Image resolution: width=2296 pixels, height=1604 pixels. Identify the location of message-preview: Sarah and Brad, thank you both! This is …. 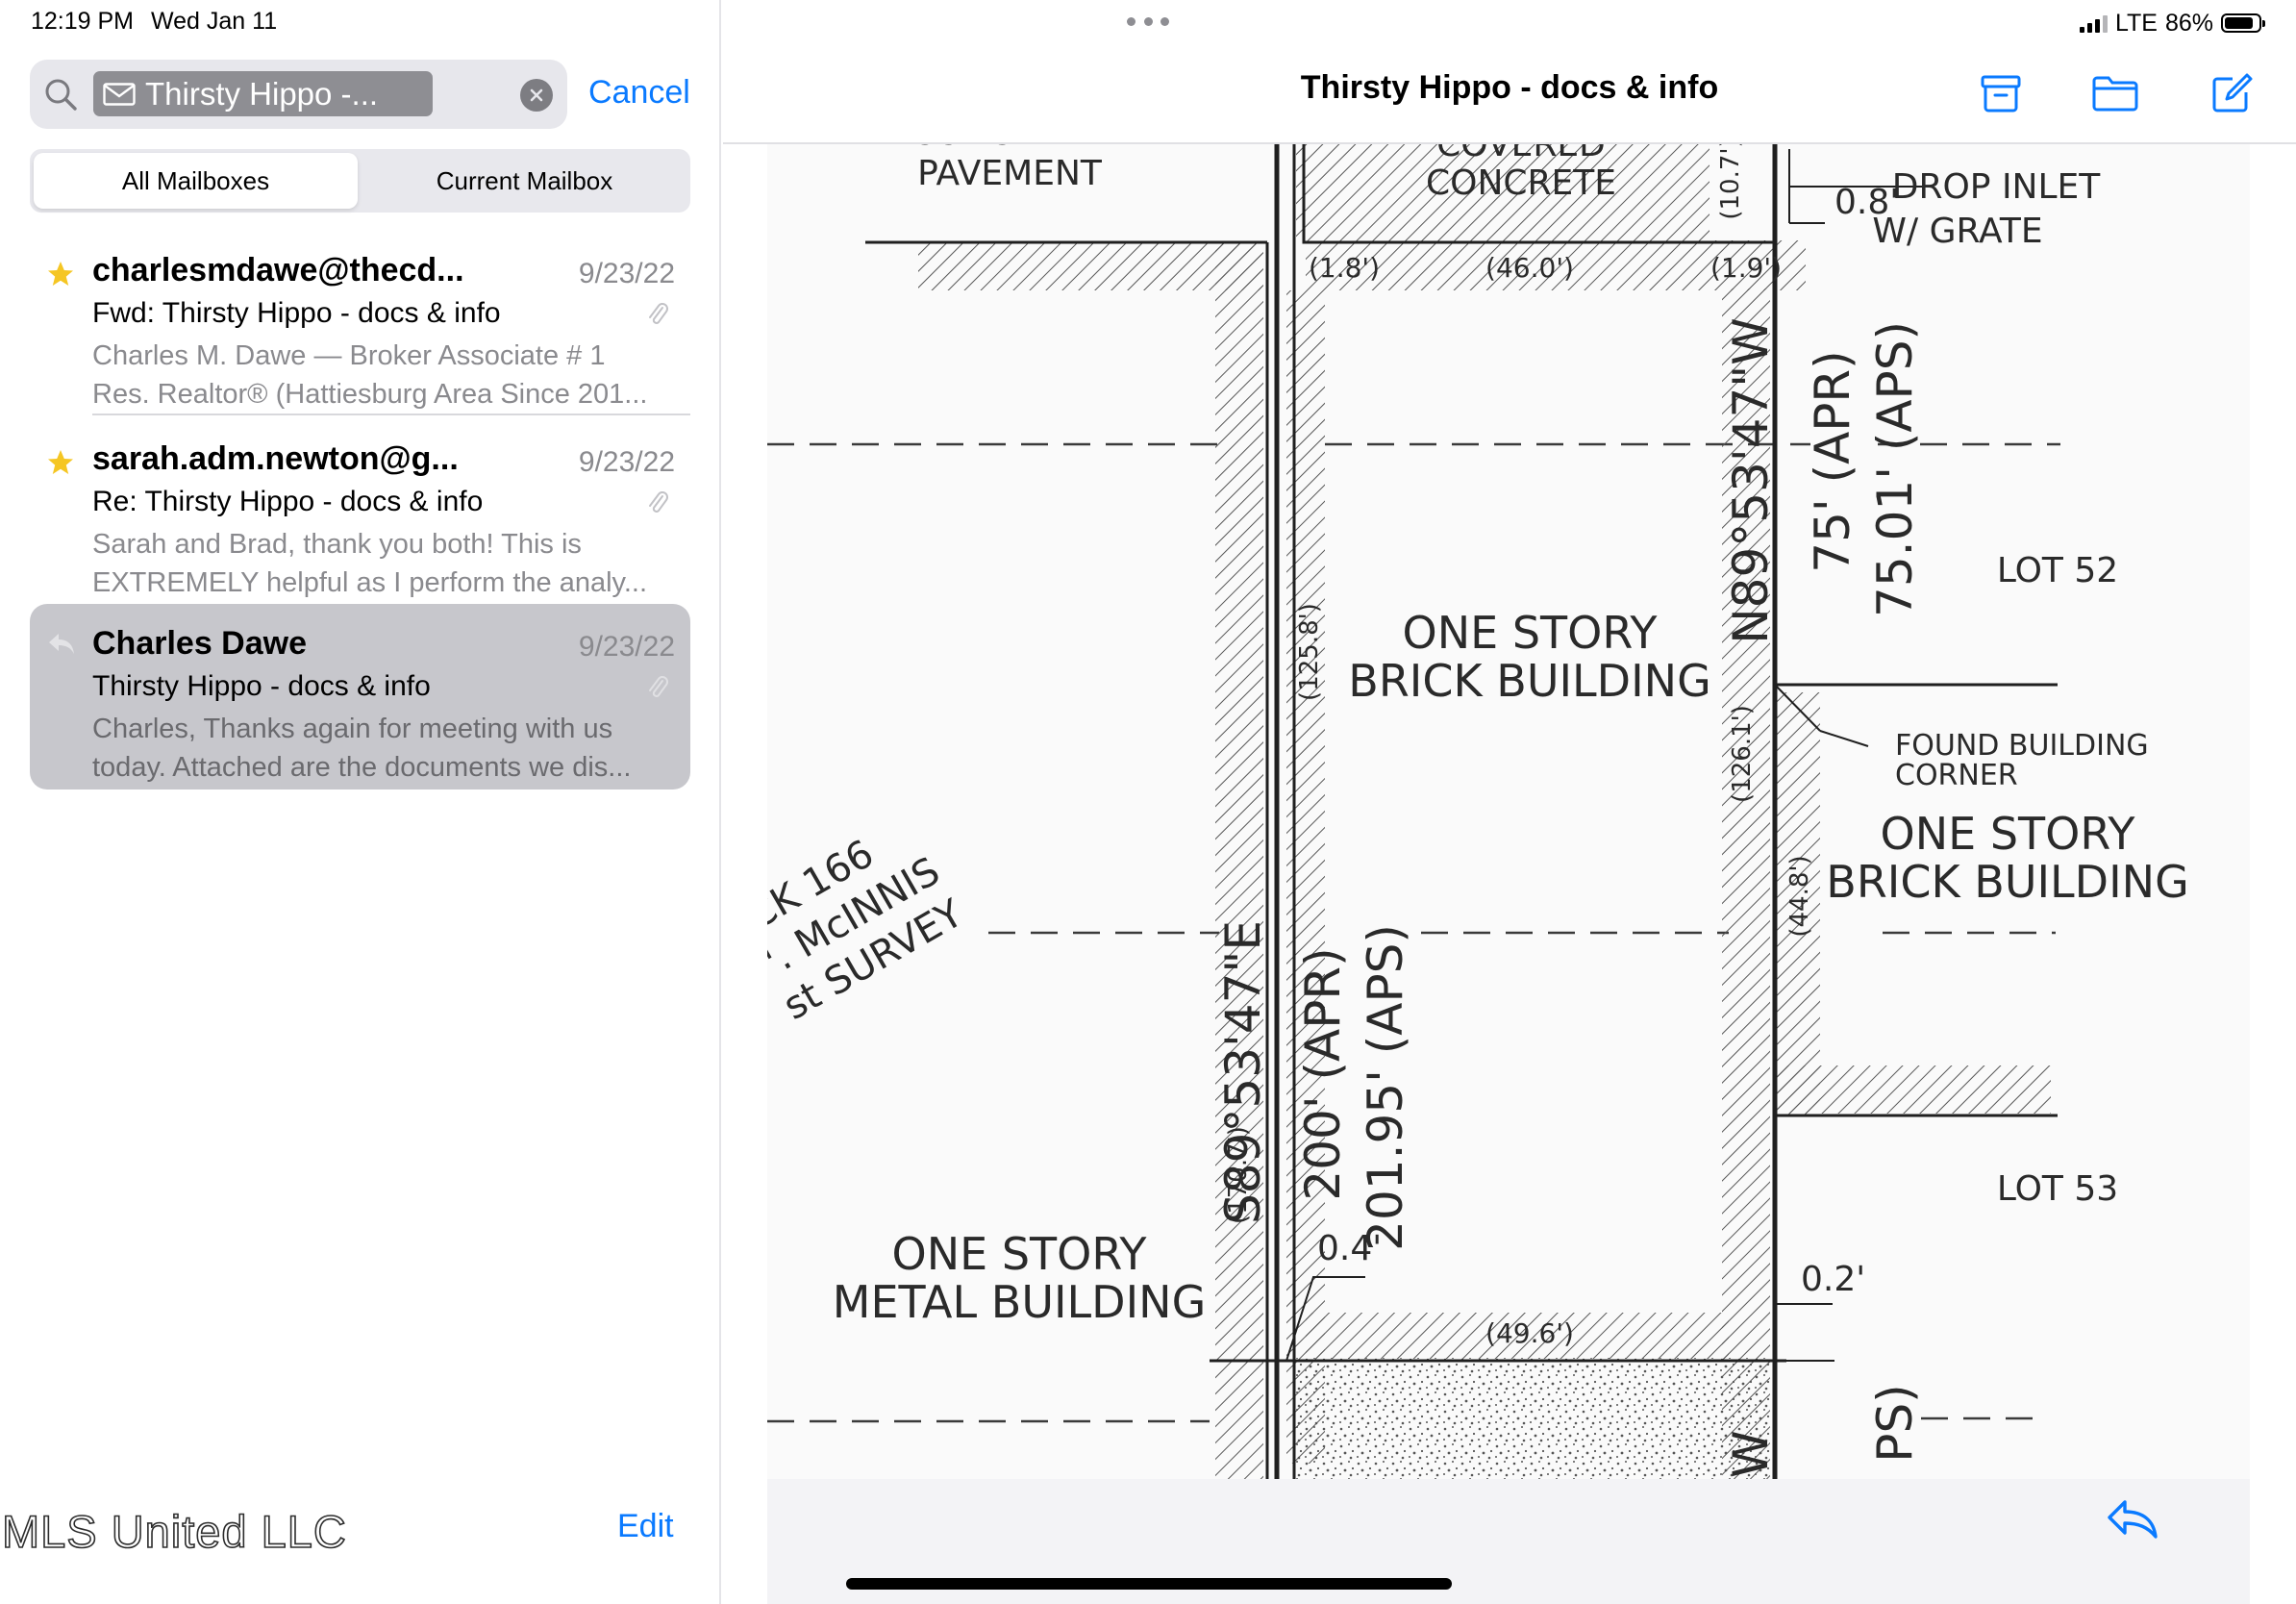
(370, 563).